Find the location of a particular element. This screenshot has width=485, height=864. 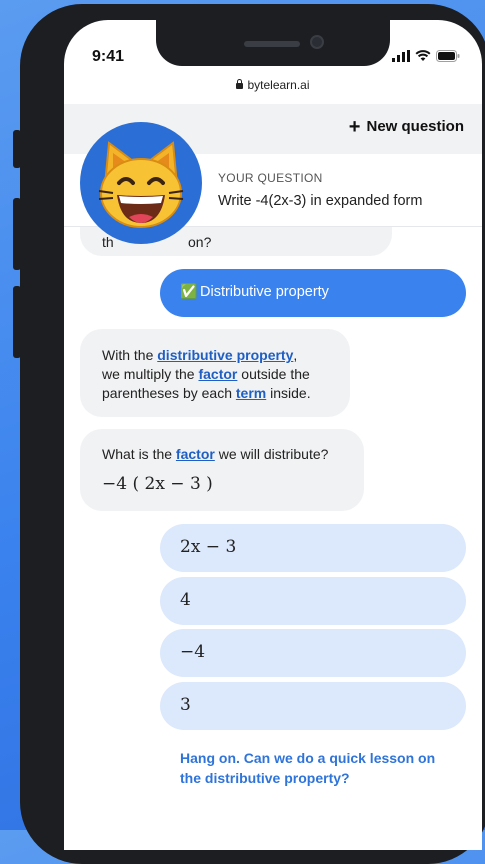

previous-message-text: on? is located at coordinates (200, 242).